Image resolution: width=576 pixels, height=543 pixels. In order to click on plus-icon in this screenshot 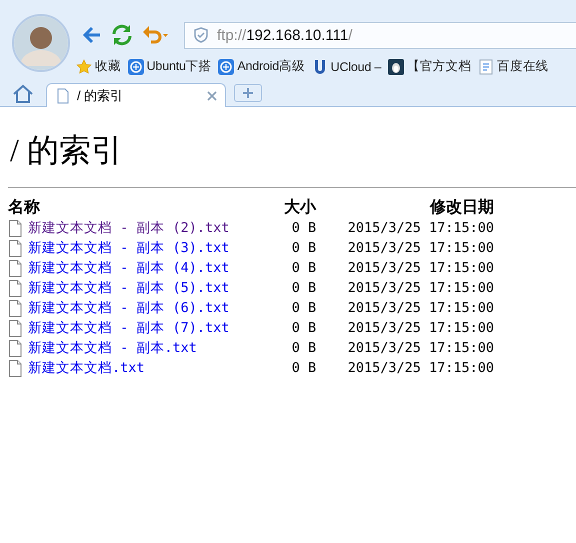, I will do `click(248, 93)`.